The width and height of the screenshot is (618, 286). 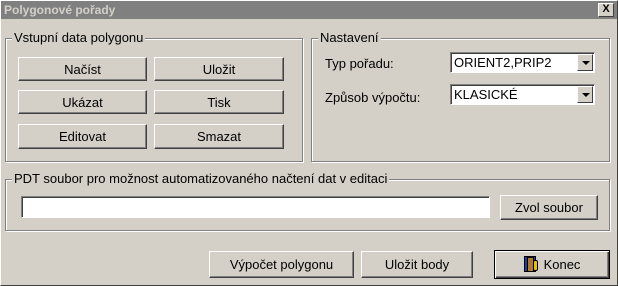 I want to click on compute-polygon-button-label: Výpočet polygonu, so click(x=281, y=264).